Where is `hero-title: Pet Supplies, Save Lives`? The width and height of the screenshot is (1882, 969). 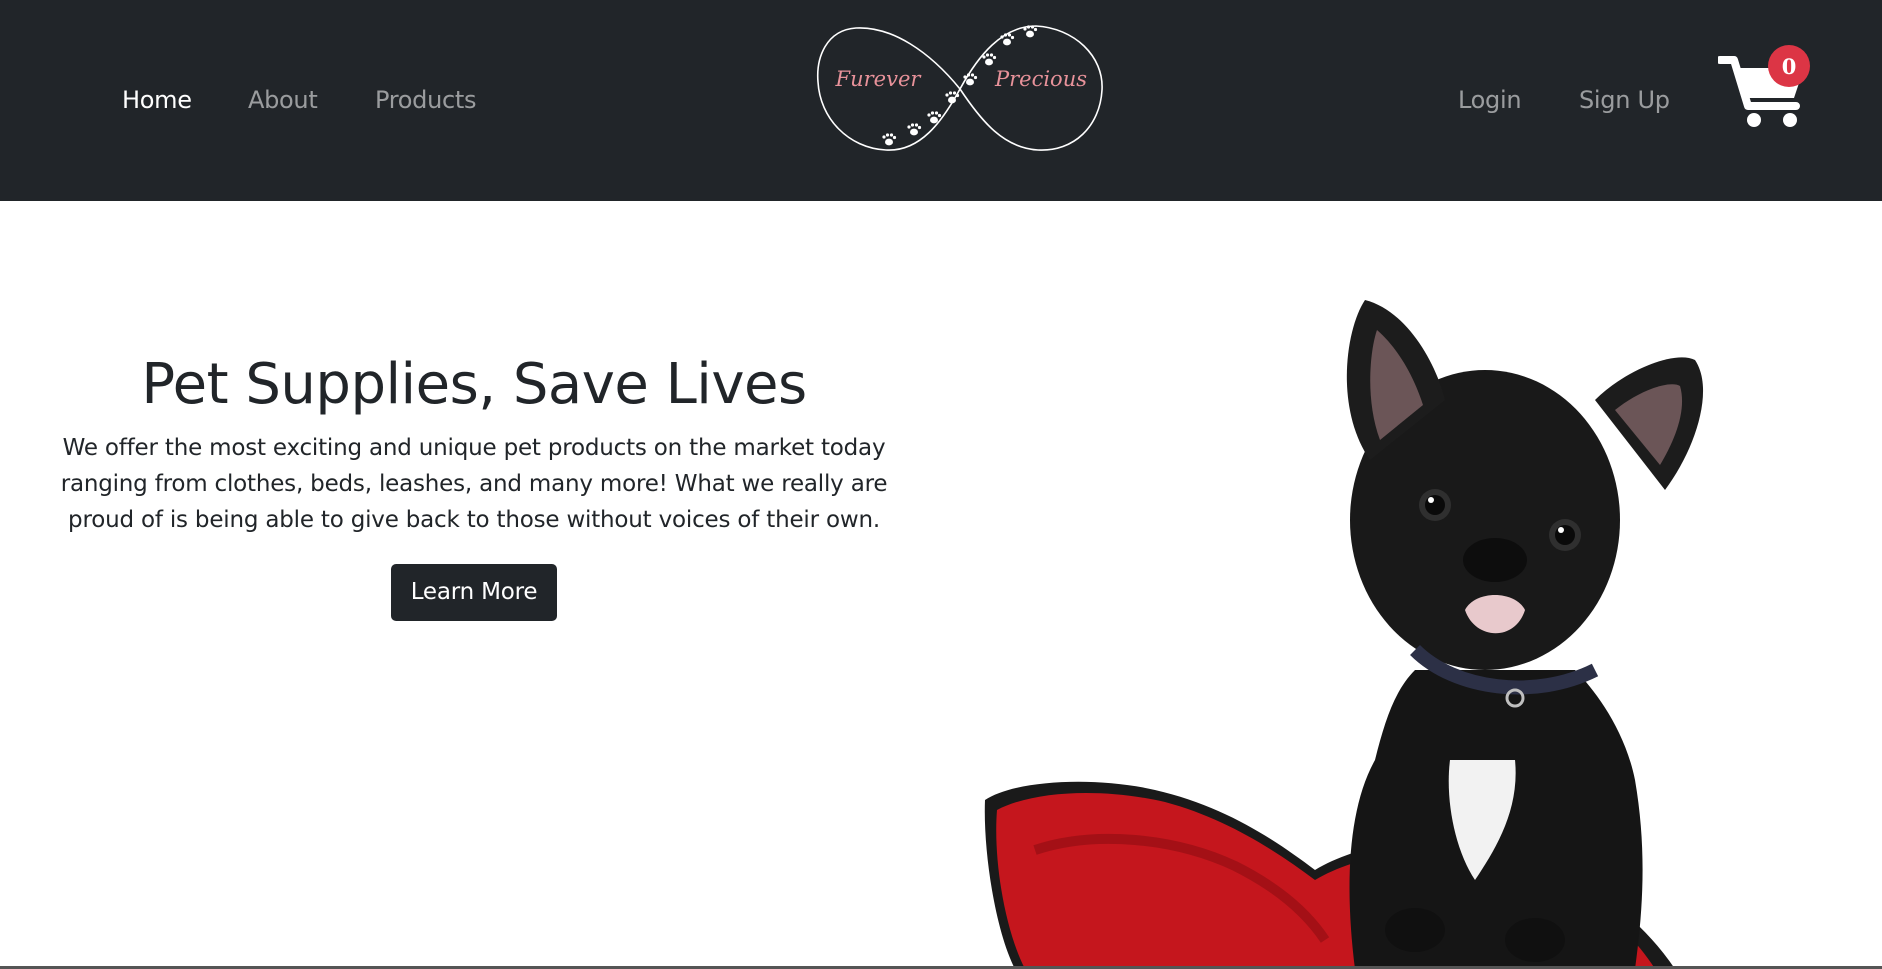
hero-title: Pet Supplies, Save Lives is located at coordinates (474, 384).